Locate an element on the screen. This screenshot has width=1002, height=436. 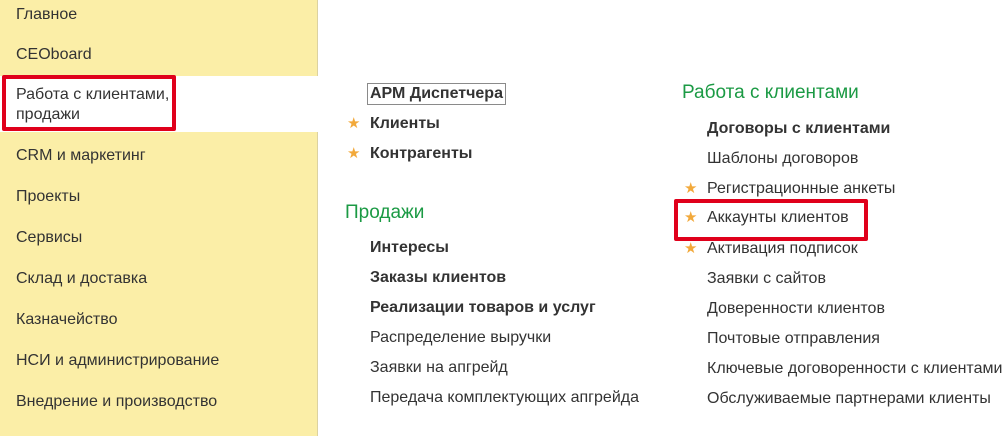
link-upgrade-components-transfer: Передача комплектующих апгрейда is located at coordinates (504, 398).